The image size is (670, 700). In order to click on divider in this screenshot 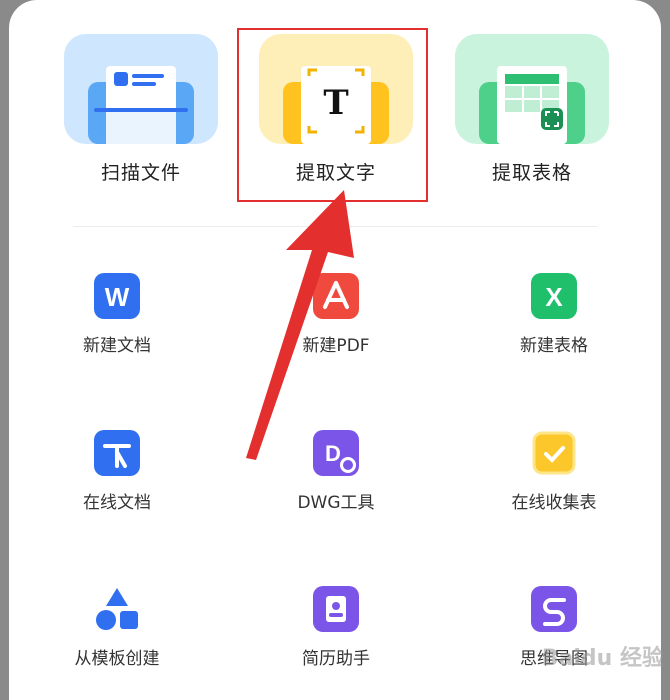, I will do `click(335, 226)`.